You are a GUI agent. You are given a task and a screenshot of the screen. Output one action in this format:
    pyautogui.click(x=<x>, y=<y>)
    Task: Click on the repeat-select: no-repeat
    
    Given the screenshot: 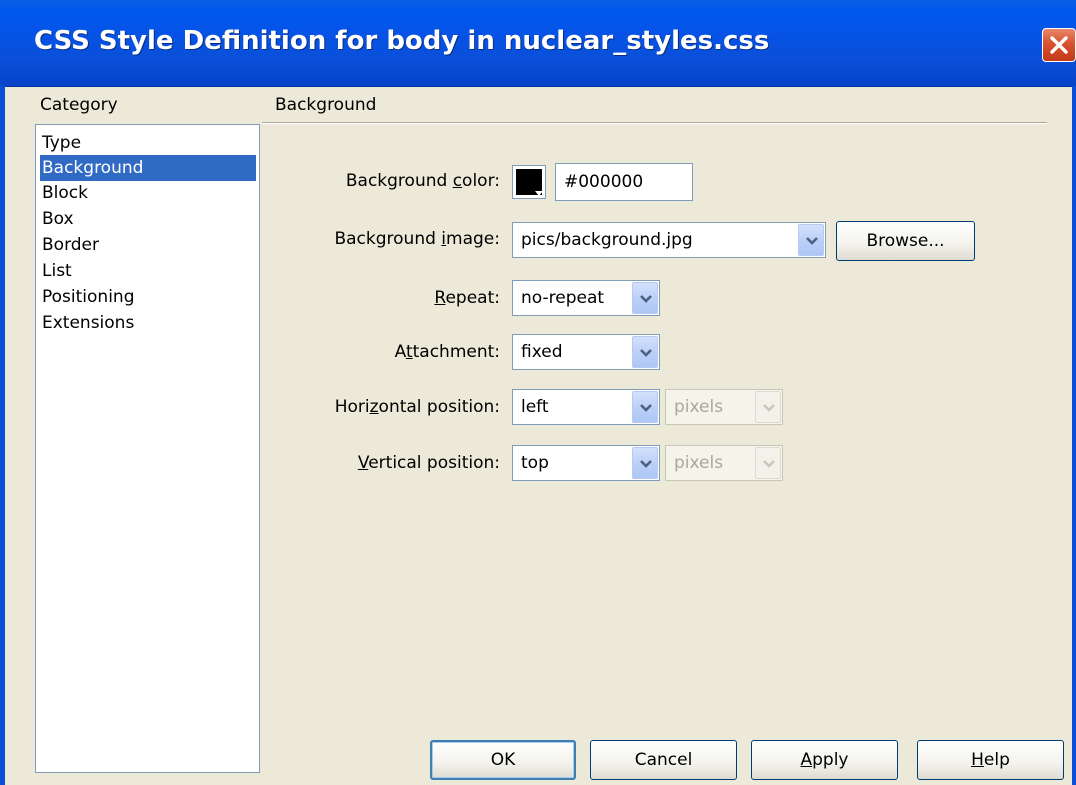 What is the action you would take?
    pyautogui.click(x=586, y=298)
    